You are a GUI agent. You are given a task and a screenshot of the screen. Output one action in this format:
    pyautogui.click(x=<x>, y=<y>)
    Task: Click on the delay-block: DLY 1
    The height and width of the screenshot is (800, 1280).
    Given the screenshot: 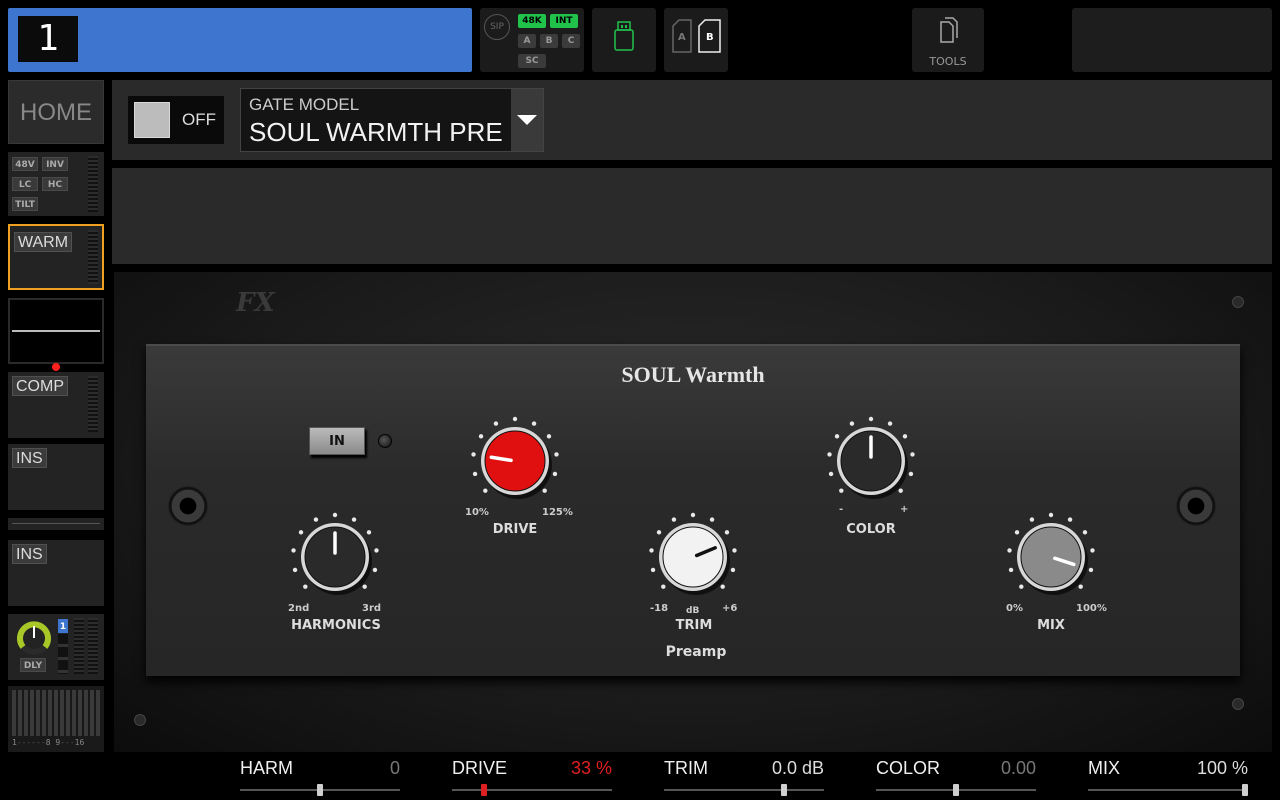 What is the action you would take?
    pyautogui.click(x=56, y=647)
    